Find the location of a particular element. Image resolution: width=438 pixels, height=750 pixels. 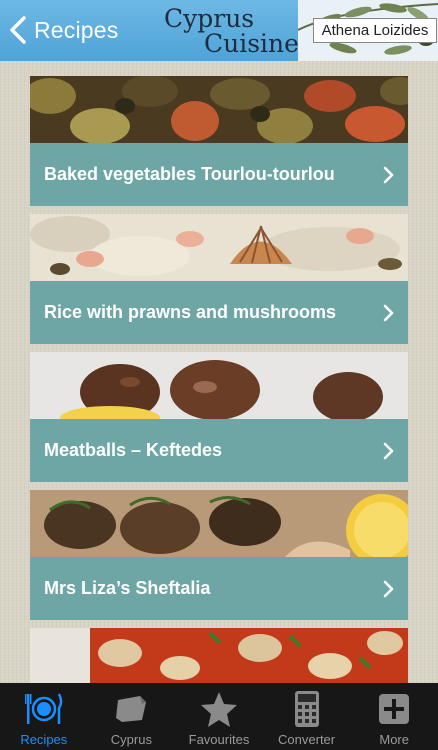

plus-icon is located at coordinates (394, 709).